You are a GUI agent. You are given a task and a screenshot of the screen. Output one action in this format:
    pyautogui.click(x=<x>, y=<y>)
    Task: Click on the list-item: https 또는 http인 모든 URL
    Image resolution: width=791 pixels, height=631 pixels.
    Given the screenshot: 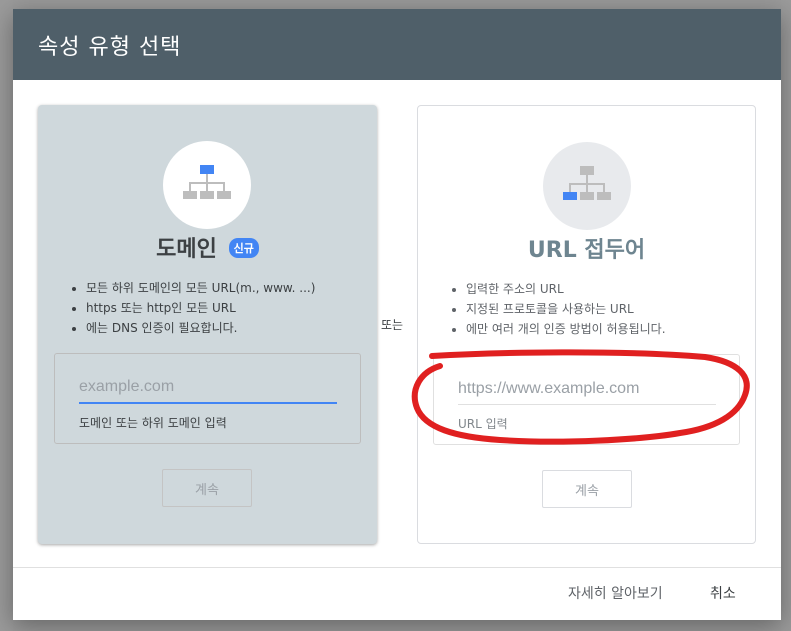 What is the action you would take?
    pyautogui.click(x=200, y=308)
    